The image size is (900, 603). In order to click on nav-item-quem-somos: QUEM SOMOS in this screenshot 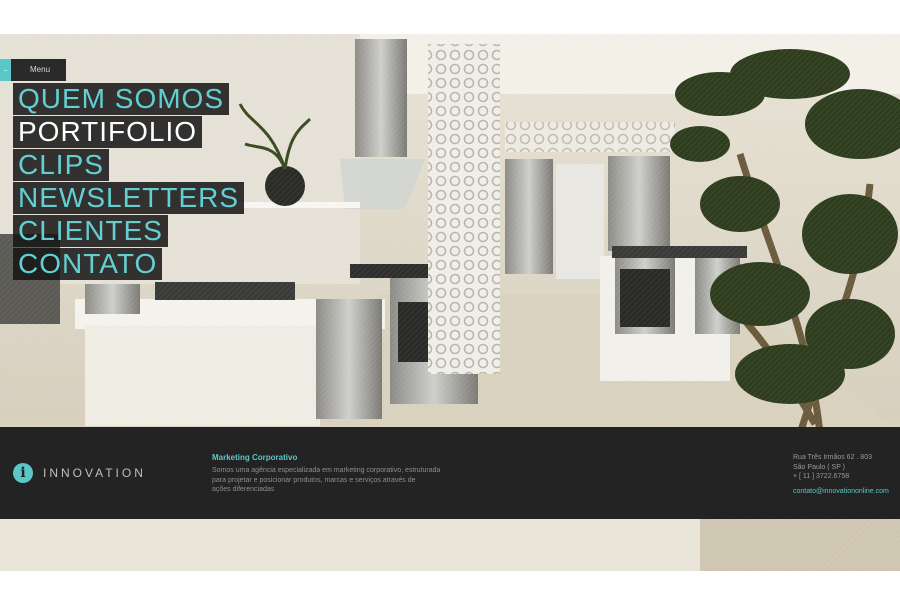, I will do `click(128, 99)`.